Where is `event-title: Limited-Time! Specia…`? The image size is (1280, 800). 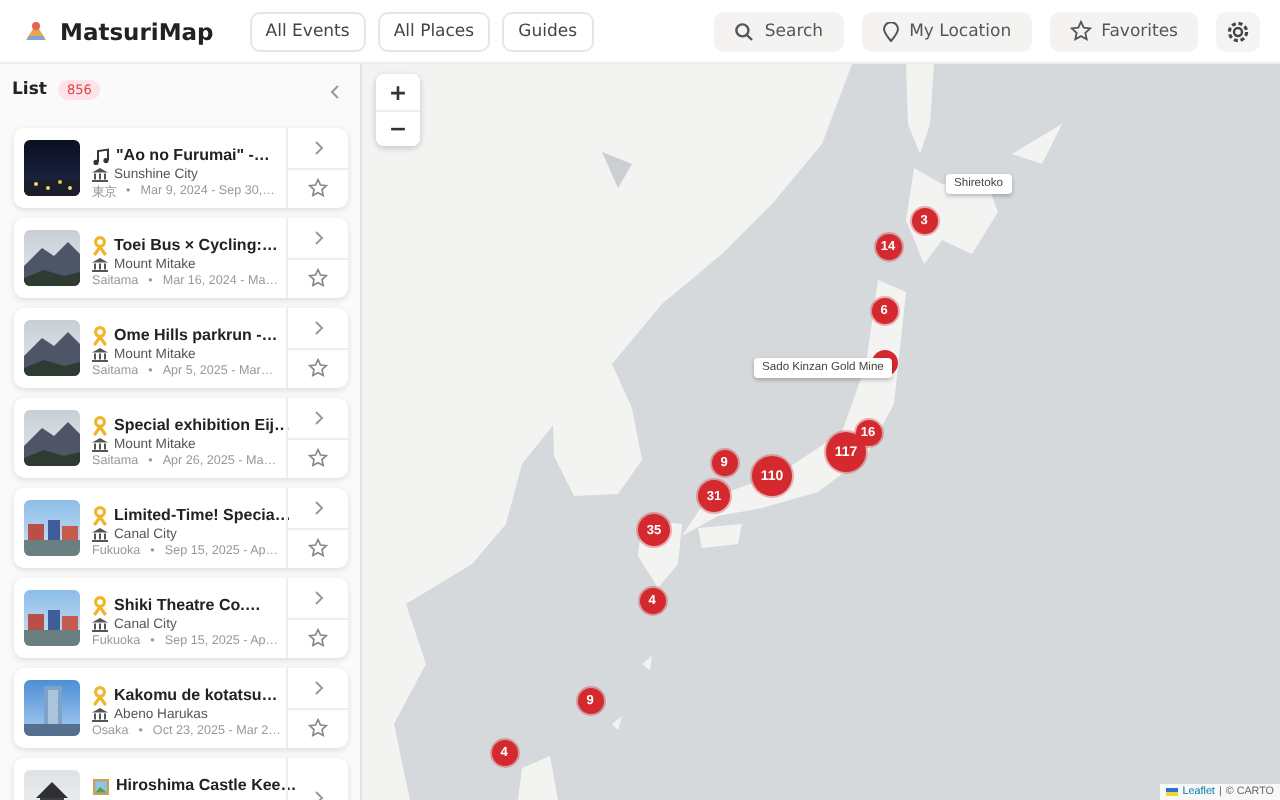
event-title: Limited-Time! Specia… is located at coordinates (202, 516).